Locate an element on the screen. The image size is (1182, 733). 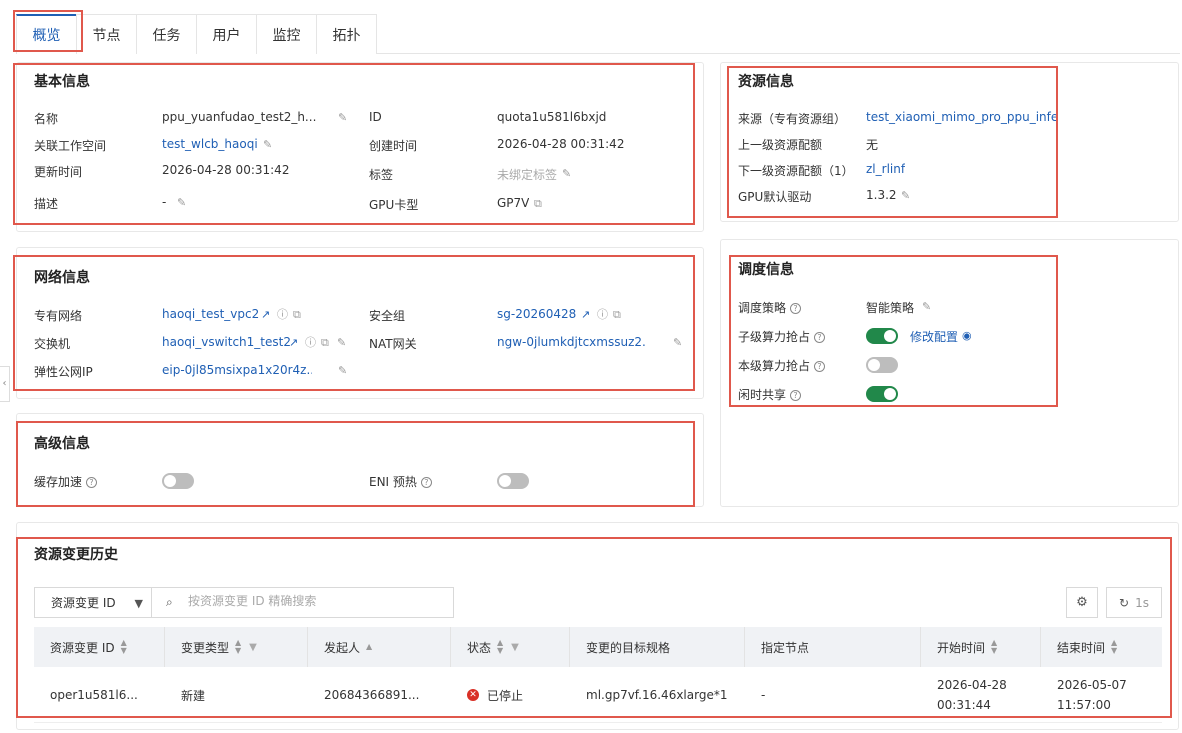
cache-accel-switch is located at coordinates (178, 481).